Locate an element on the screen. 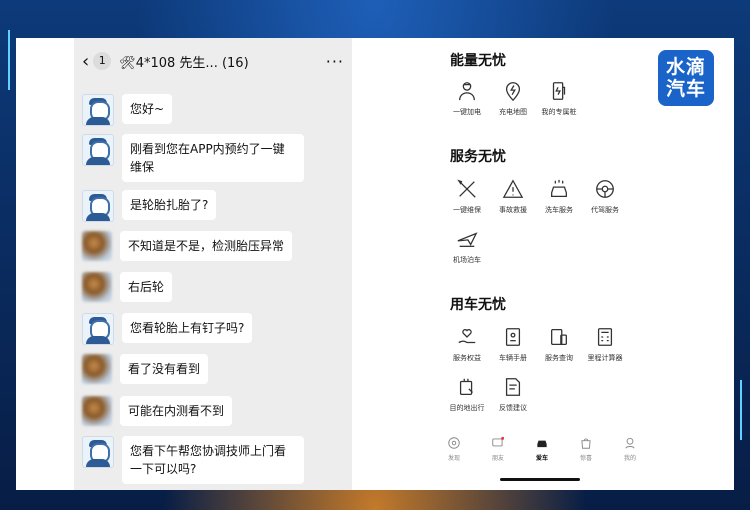 The width and height of the screenshot is (750, 510). chat-header: ‹ 1 🛠4*108 先生... (16) ··· is located at coordinates (213, 61).